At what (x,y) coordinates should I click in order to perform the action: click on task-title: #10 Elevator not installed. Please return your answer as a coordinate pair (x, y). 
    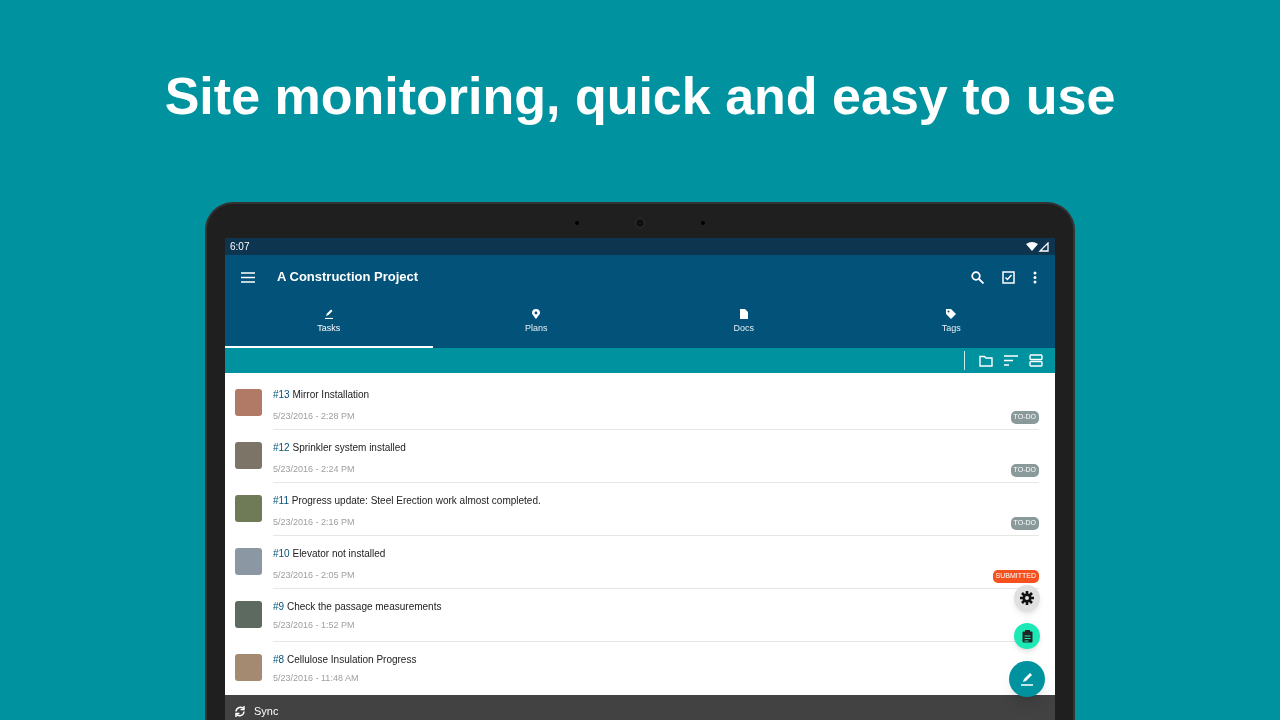
    Looking at the image, I should click on (330, 554).